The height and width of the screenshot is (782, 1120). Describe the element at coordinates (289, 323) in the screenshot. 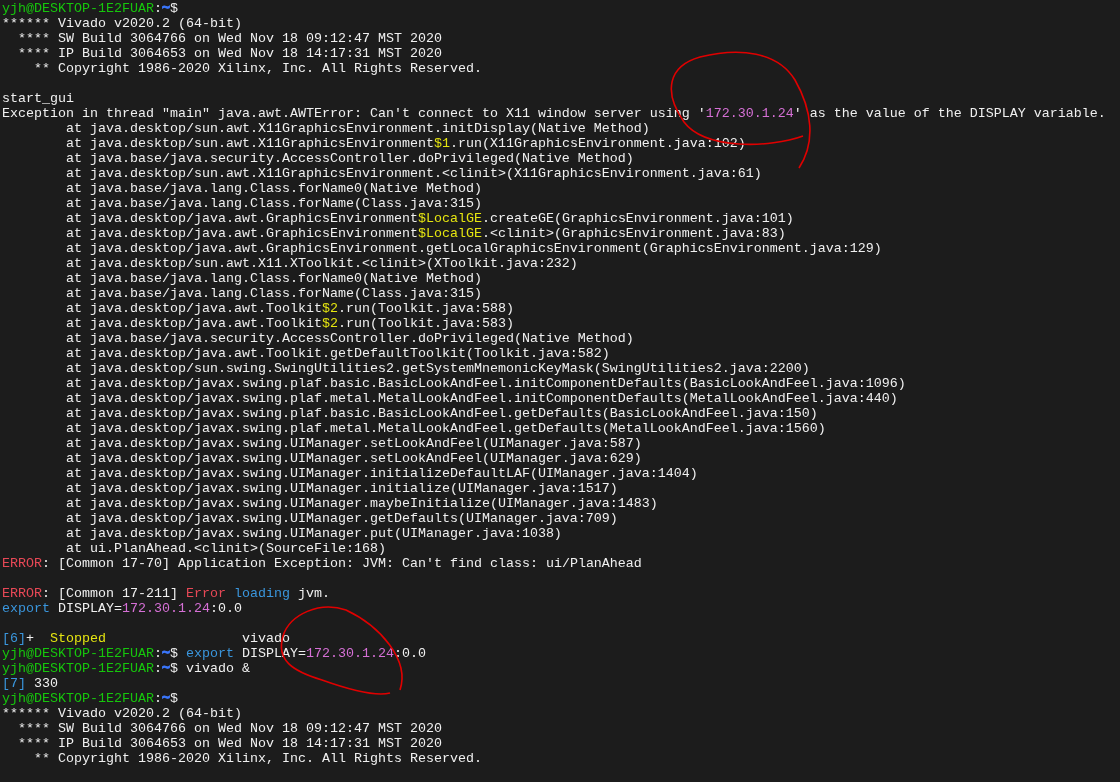

I see `terminal-line: at java.desktop/java.awt.Toolkit$2.run(Toolkit.java:583)` at that location.